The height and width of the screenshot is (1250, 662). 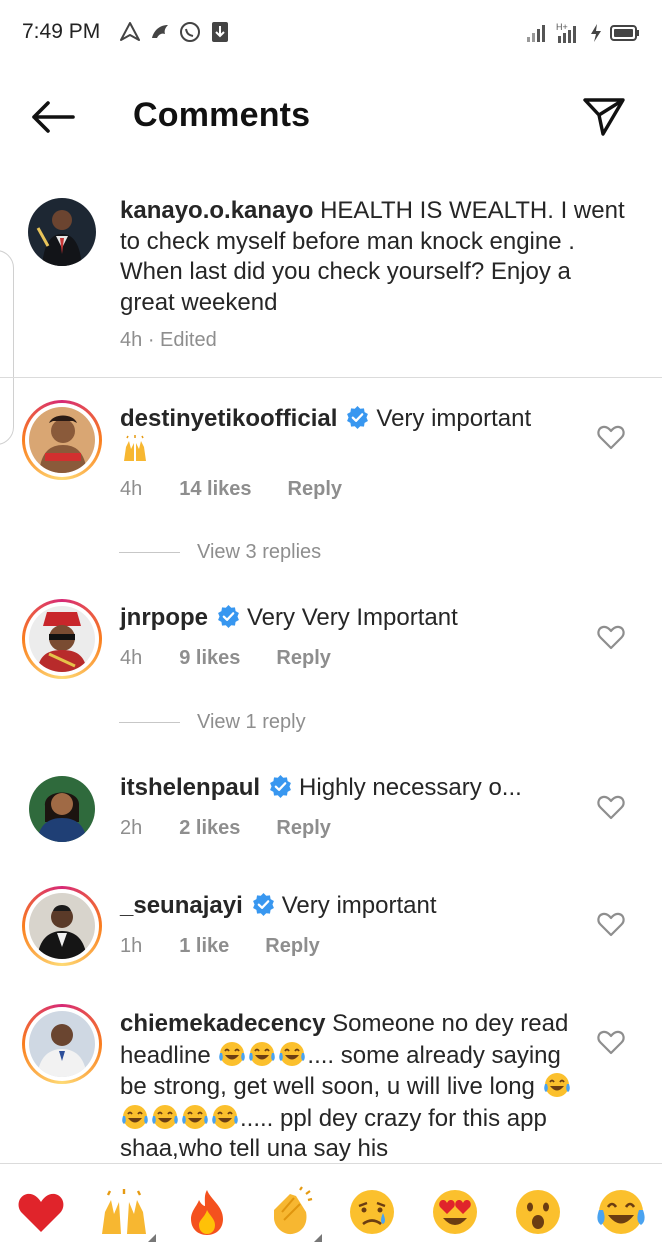 I want to click on caption-meta: 4h · Edited, so click(x=168, y=340).